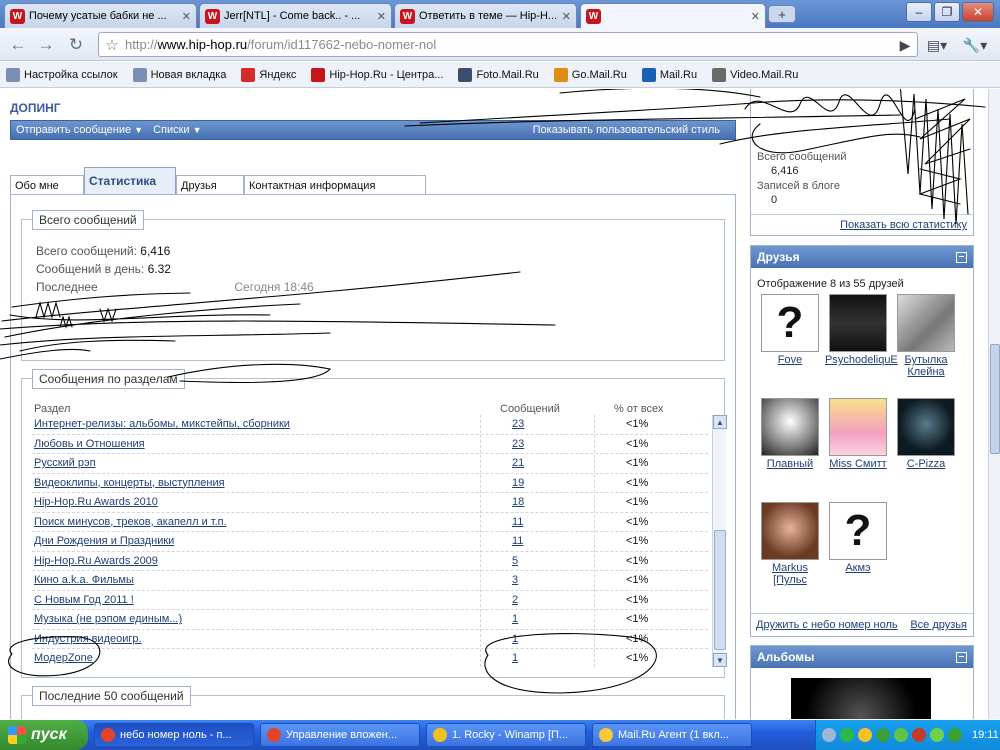 This screenshot has height=750, width=1000. Describe the element at coordinates (919, 12) in the screenshot. I see `minimize-button: –` at that location.